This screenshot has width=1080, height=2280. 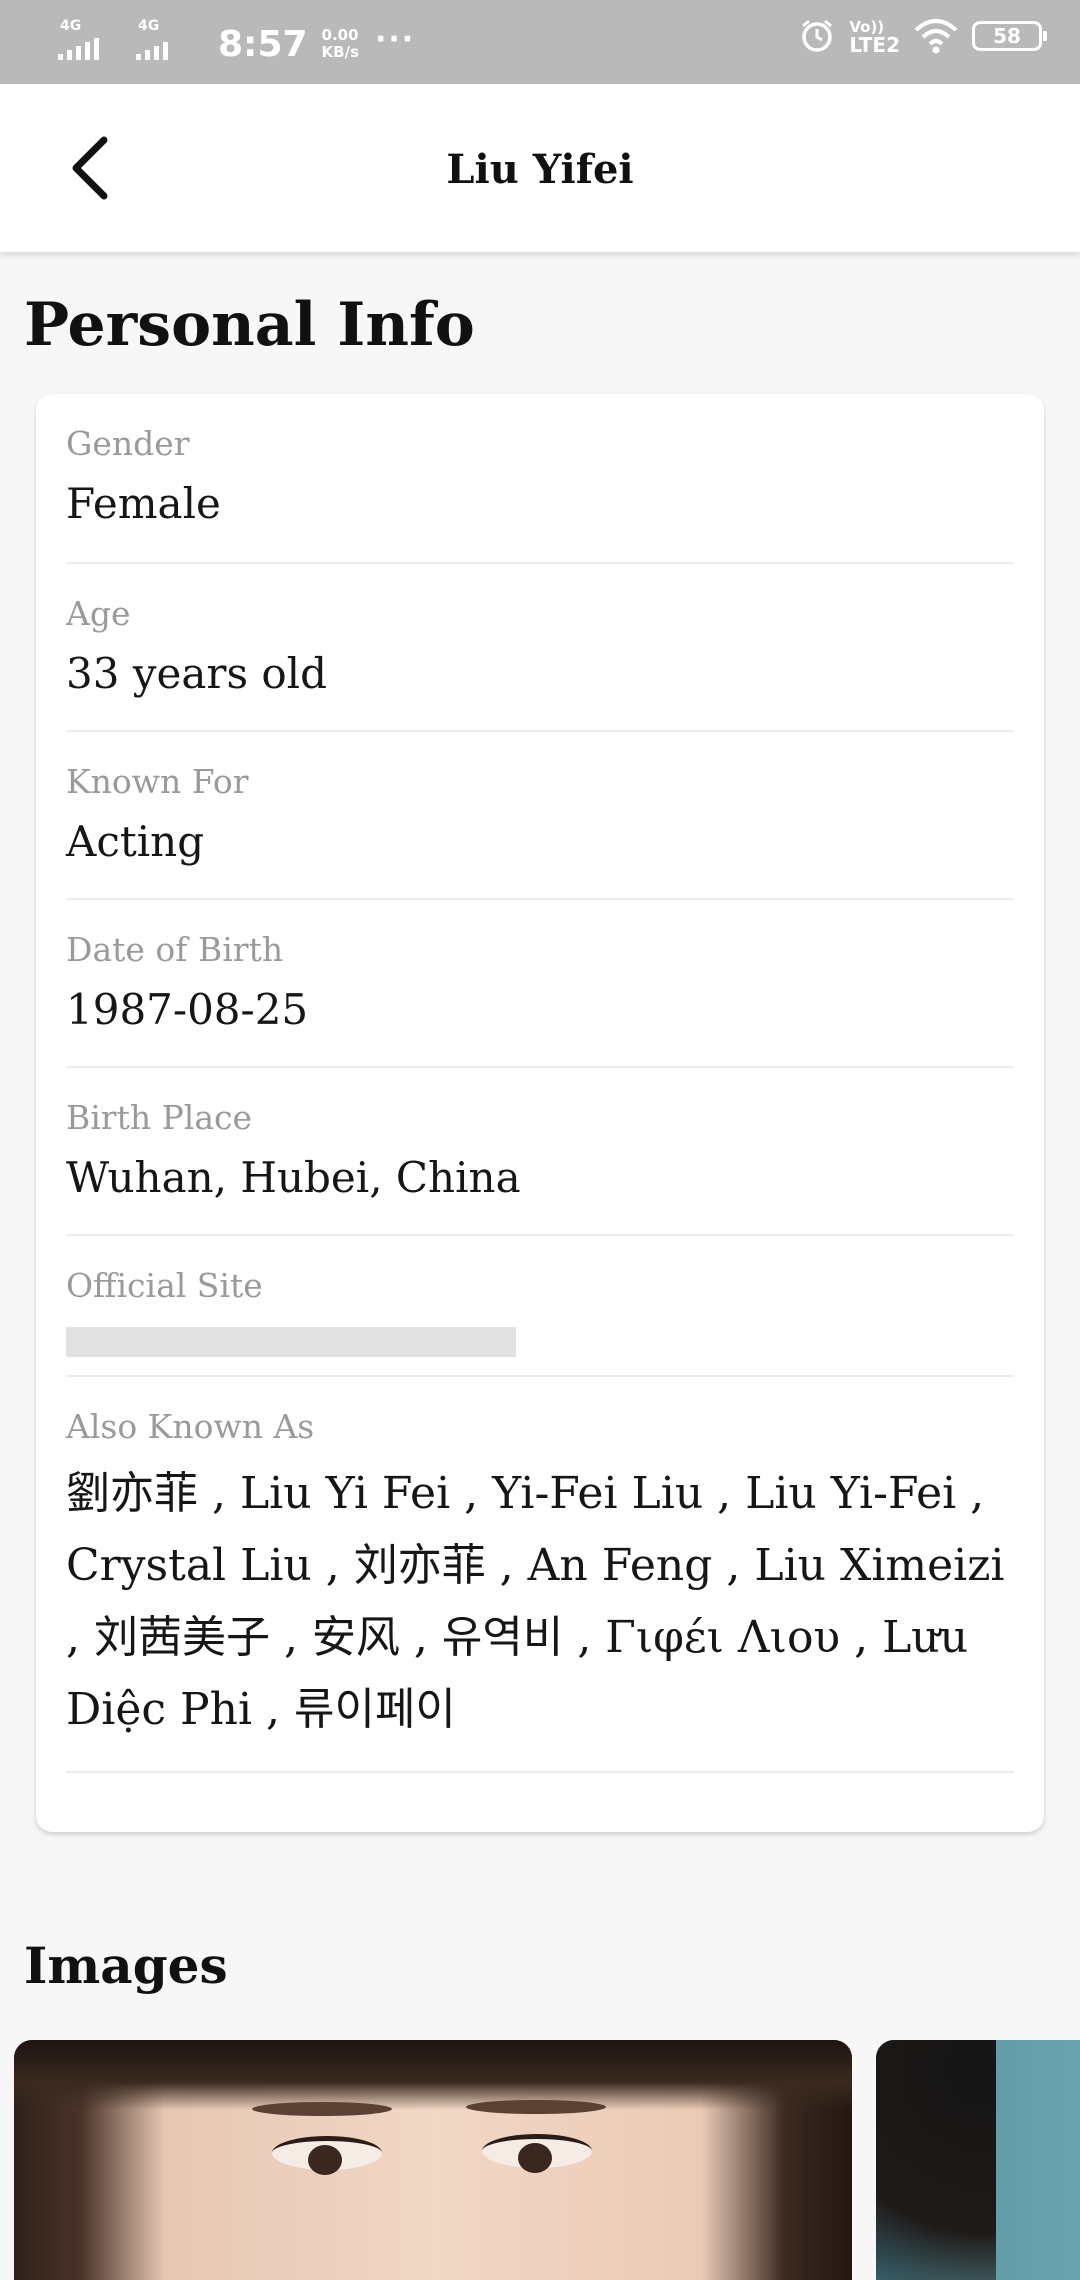 What do you see at coordinates (159, 1117) in the screenshot?
I see `birth-place-label: Birth Place` at bounding box center [159, 1117].